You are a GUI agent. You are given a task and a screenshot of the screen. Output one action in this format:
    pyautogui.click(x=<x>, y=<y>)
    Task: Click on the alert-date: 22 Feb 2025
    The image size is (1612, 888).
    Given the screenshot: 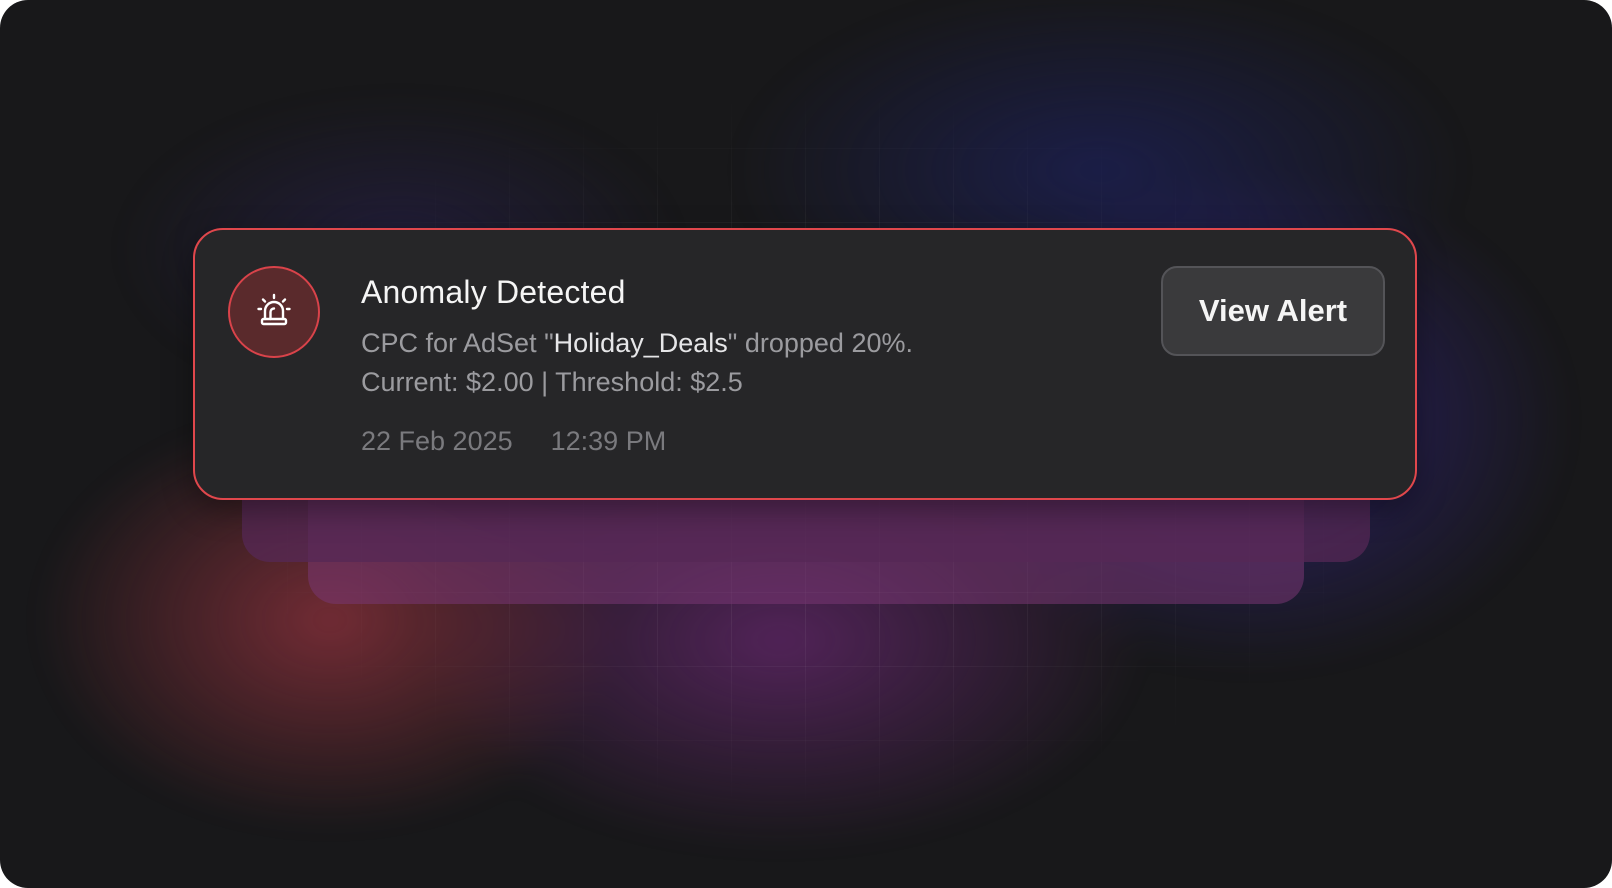 What is the action you would take?
    pyautogui.click(x=437, y=441)
    